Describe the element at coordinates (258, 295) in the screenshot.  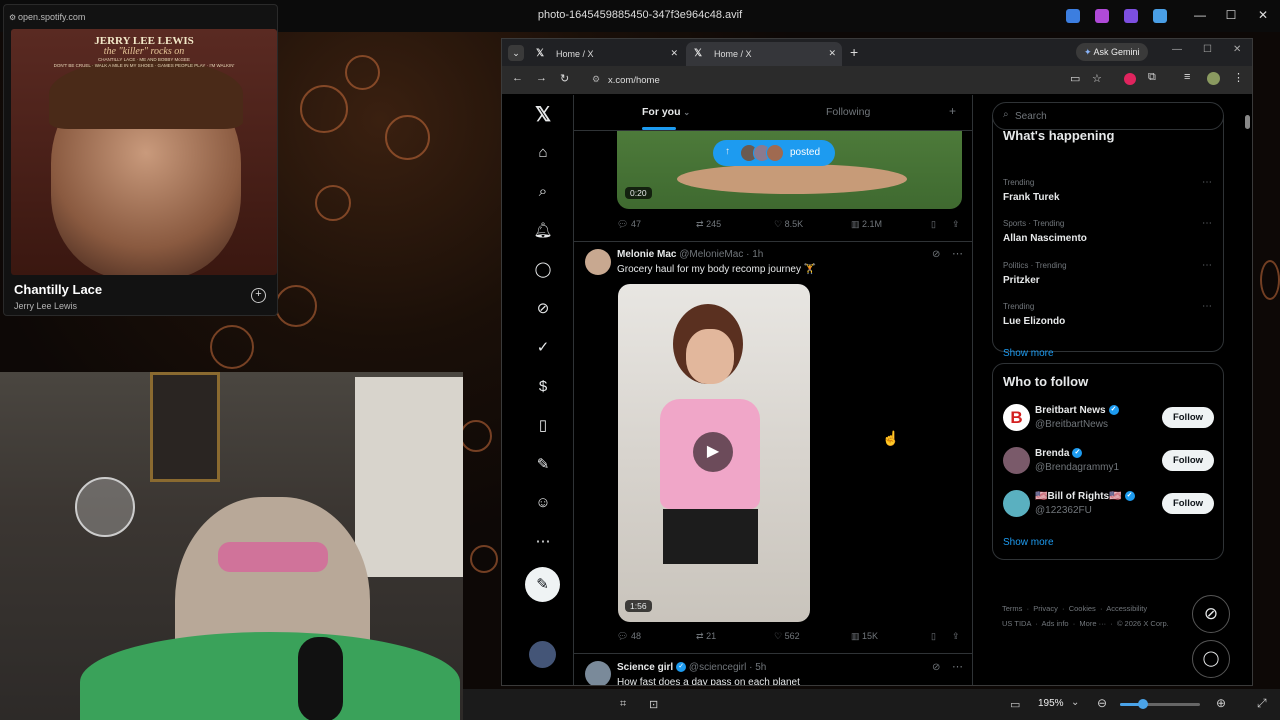
I see `add-to-library-button: +` at that location.